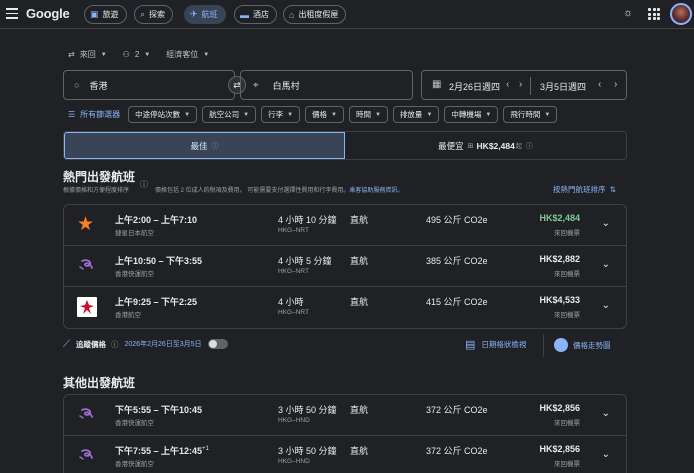  I want to click on return-prev-icon: ‹, so click(599, 84).